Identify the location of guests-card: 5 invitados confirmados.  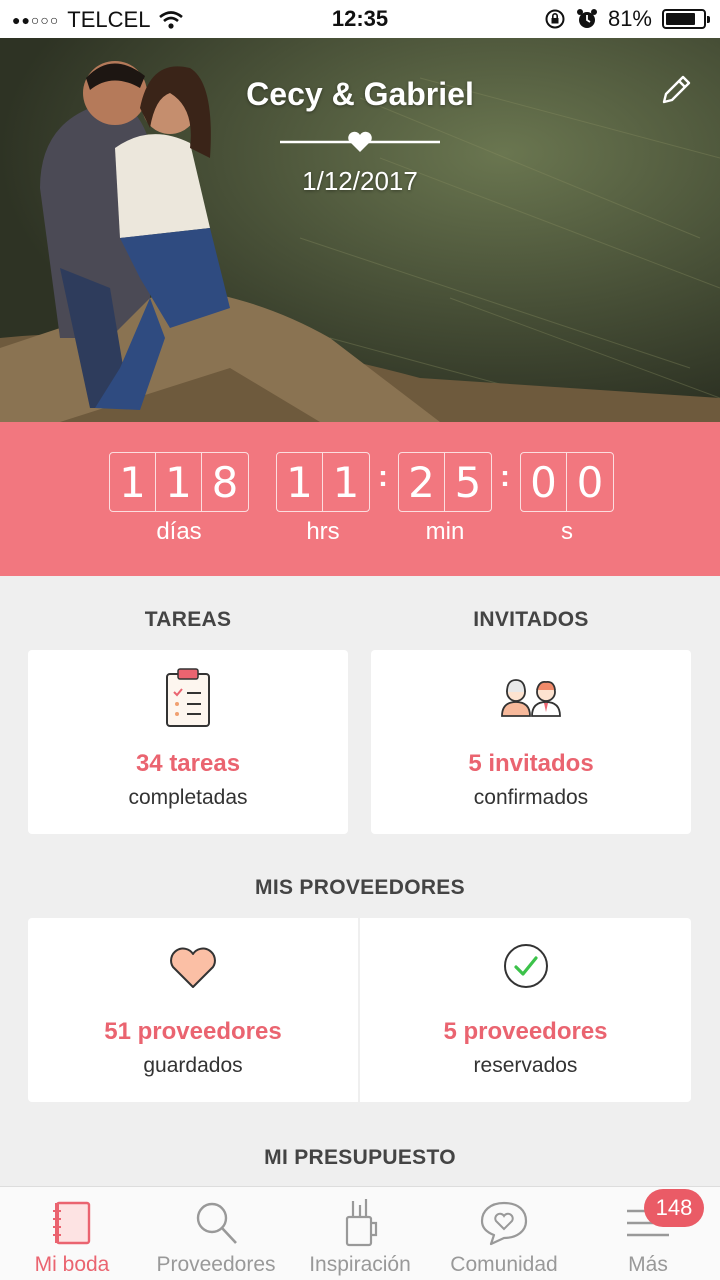
(531, 742).